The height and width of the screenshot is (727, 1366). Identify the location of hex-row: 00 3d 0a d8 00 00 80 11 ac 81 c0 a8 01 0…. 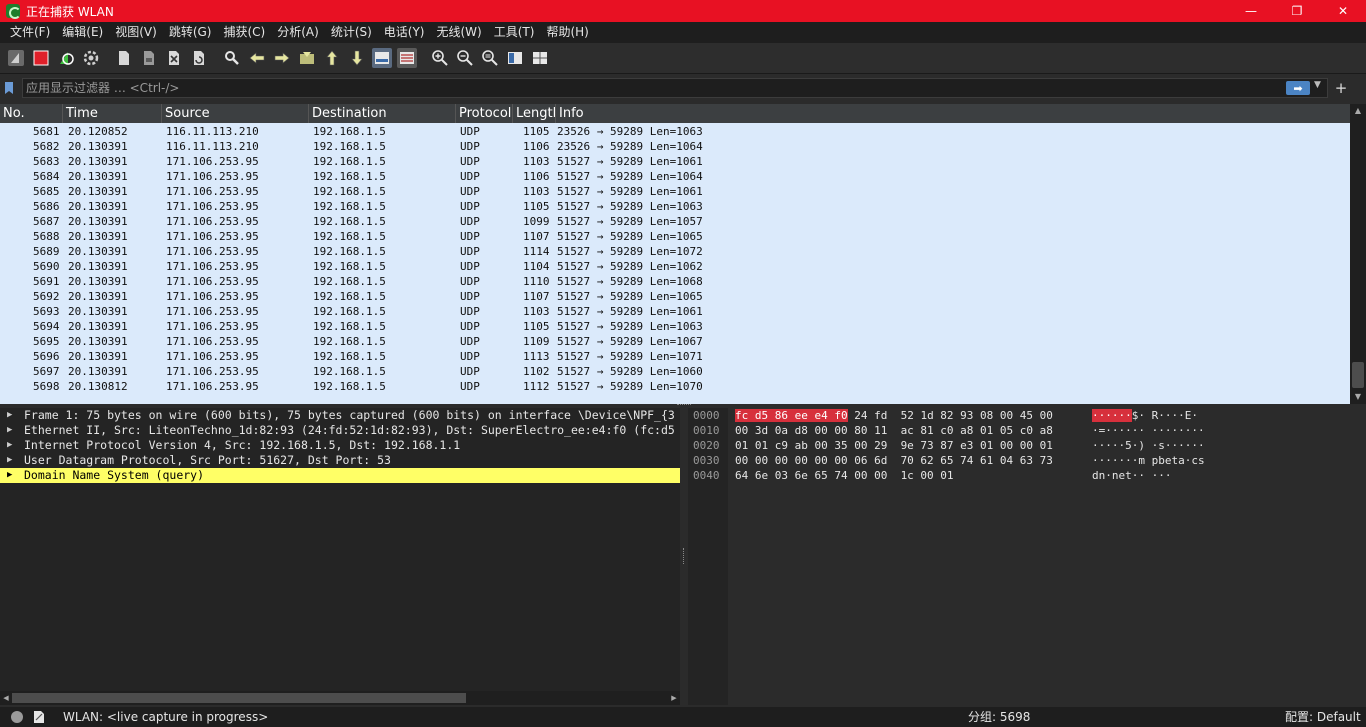
(894, 430).